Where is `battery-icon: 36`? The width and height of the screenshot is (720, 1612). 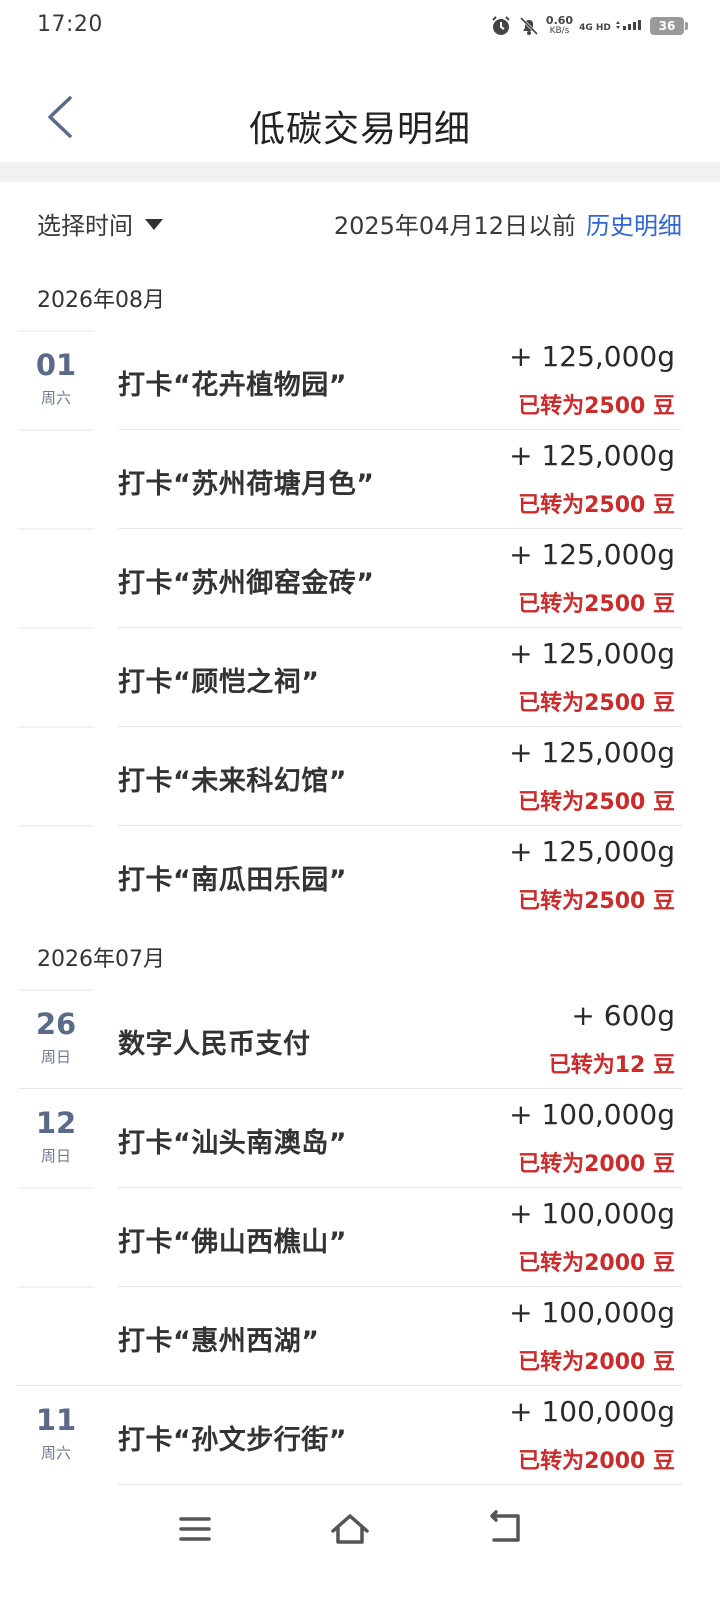
battery-icon: 36 is located at coordinates (669, 26).